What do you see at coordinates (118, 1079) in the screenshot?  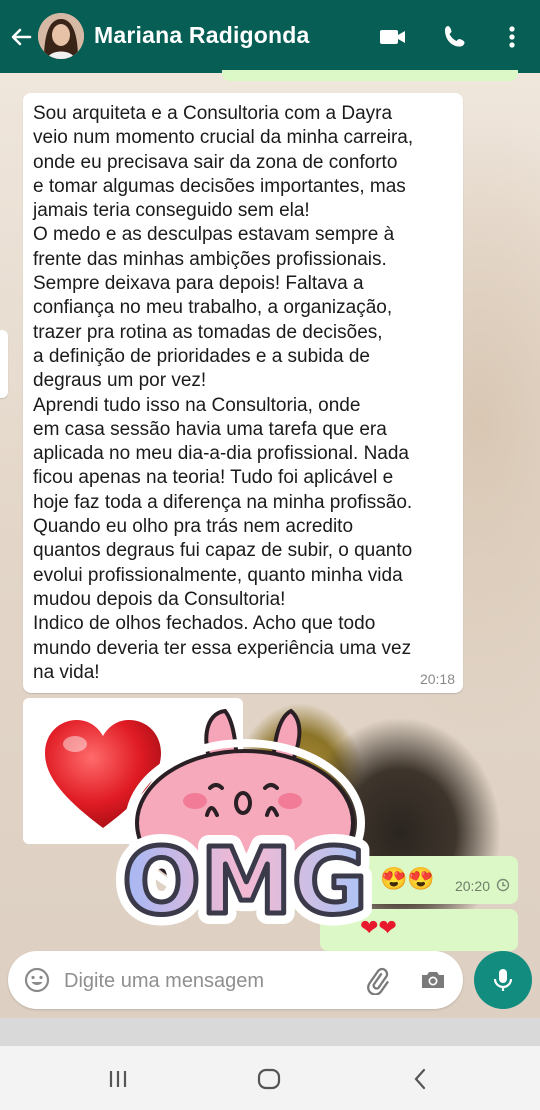 I see `recents-icon` at bounding box center [118, 1079].